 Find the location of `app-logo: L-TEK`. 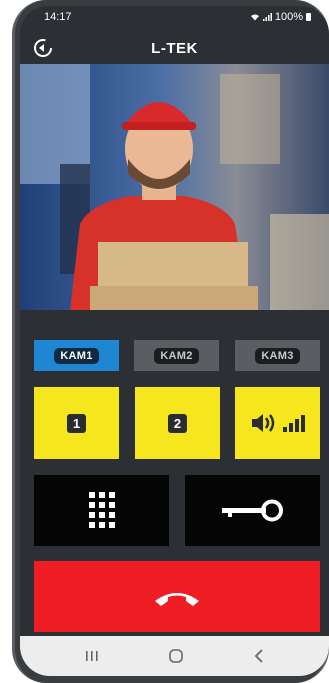

app-logo: L-TEK is located at coordinates (174, 48).